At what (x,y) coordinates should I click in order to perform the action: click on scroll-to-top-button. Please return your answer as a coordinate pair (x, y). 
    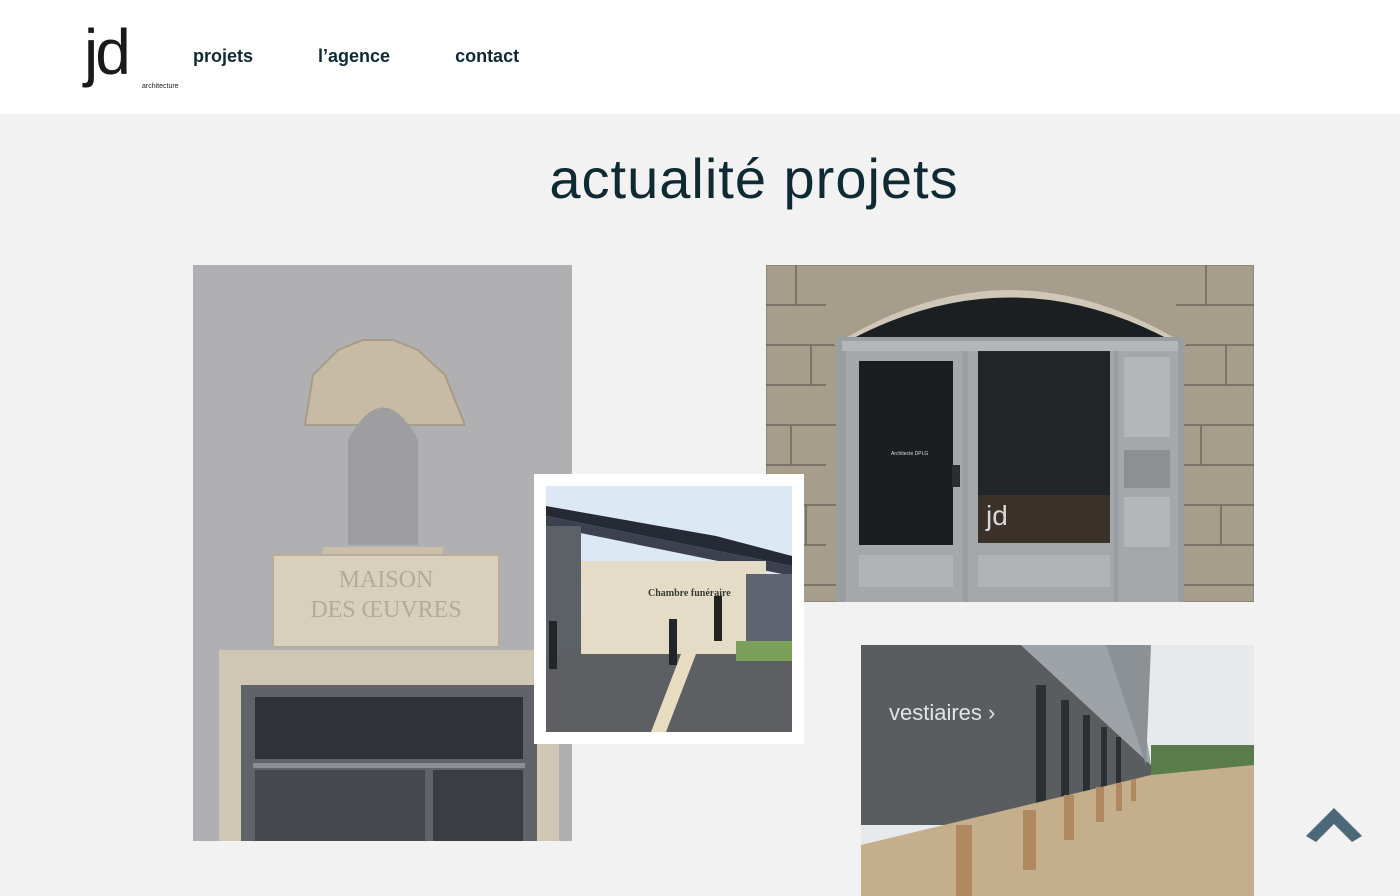
    Looking at the image, I should click on (1334, 822).